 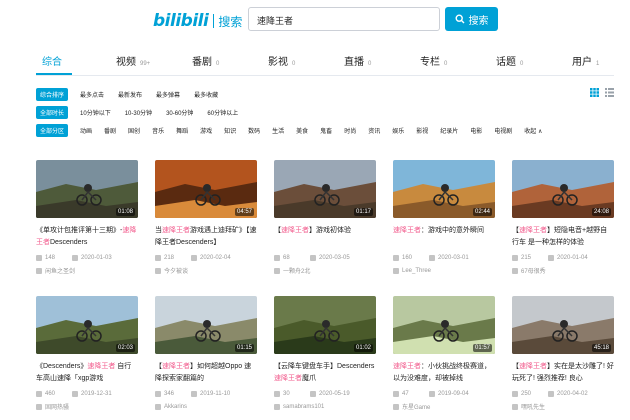 I want to click on video-title: 【云降车键盘车手】Descenders 速降王者魔爪, so click(x=325, y=373).